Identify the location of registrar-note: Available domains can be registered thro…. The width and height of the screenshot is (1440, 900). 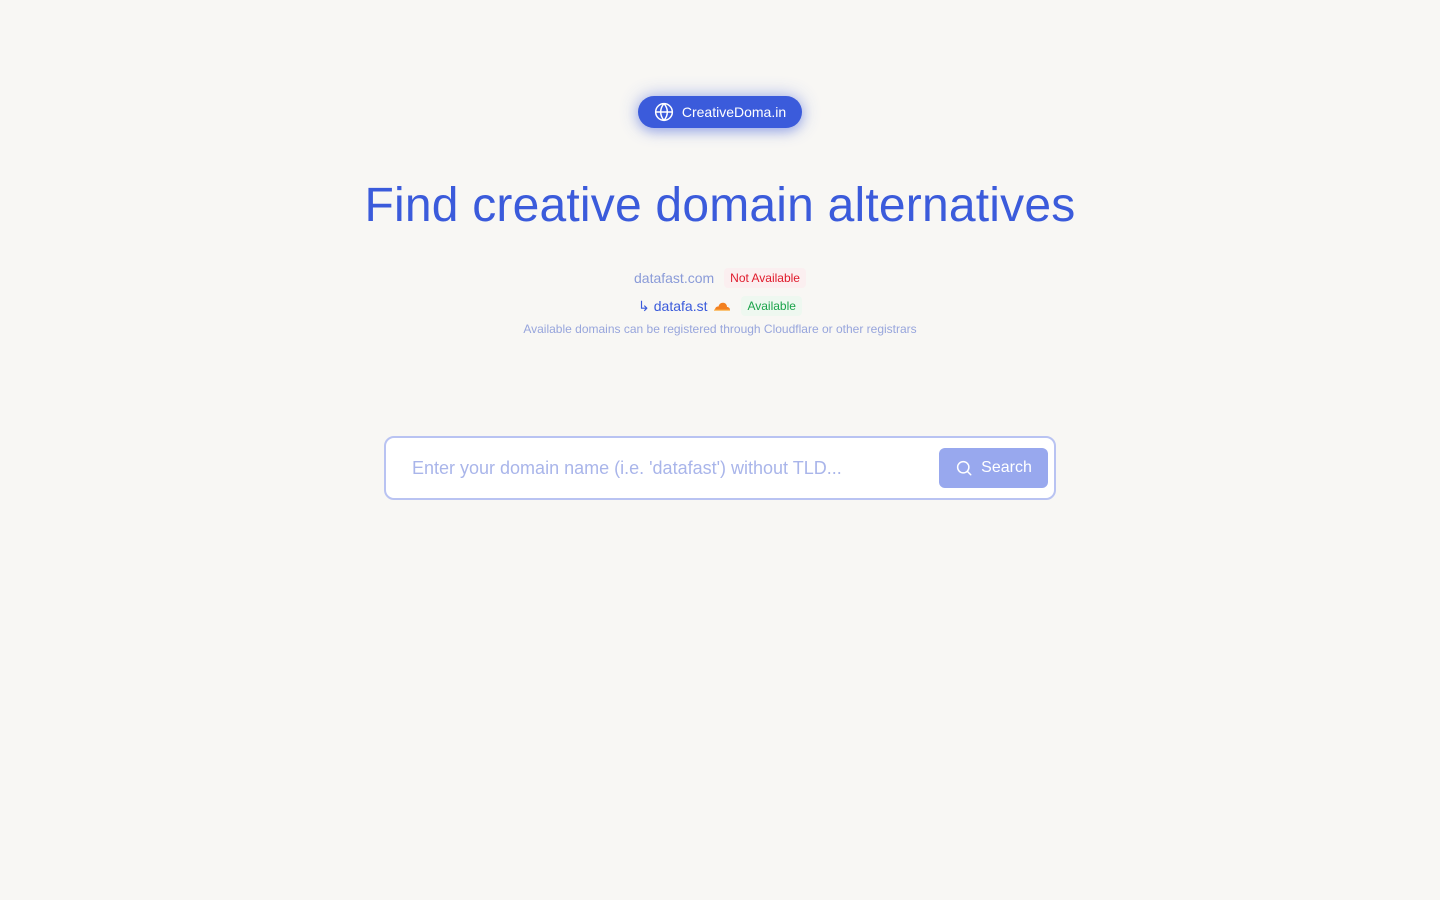
(720, 329).